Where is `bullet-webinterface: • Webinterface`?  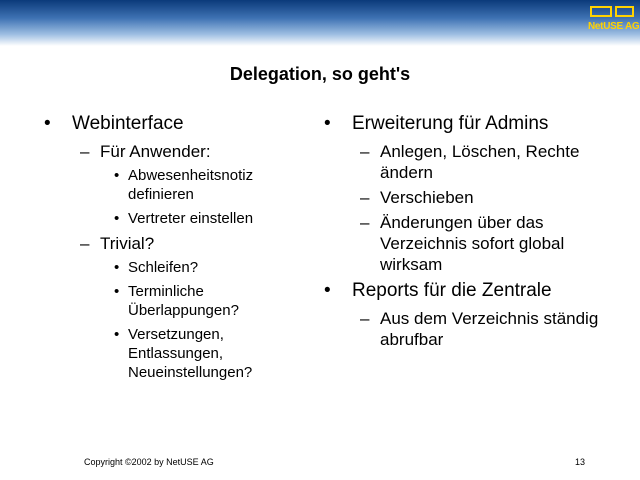
bullet-webinterface: • Webinterface is located at coordinates (174, 123).